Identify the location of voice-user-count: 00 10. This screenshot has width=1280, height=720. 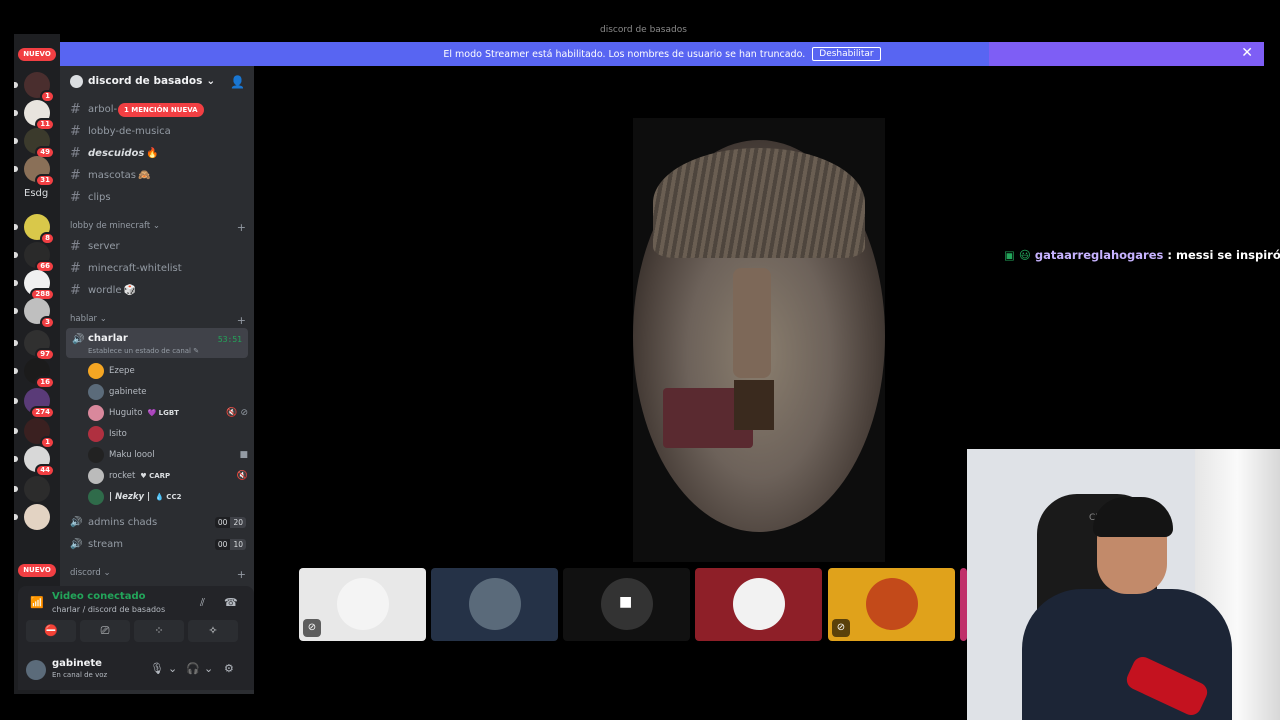
(230, 544).